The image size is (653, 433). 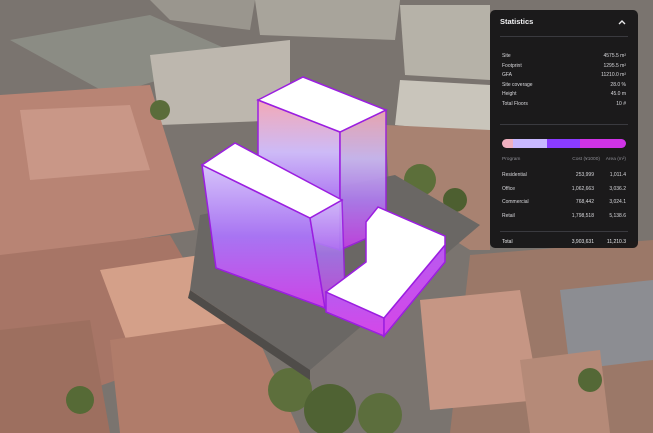 What do you see at coordinates (614, 65) in the screenshot?
I see `stat-value: 1295.5 m²` at bounding box center [614, 65].